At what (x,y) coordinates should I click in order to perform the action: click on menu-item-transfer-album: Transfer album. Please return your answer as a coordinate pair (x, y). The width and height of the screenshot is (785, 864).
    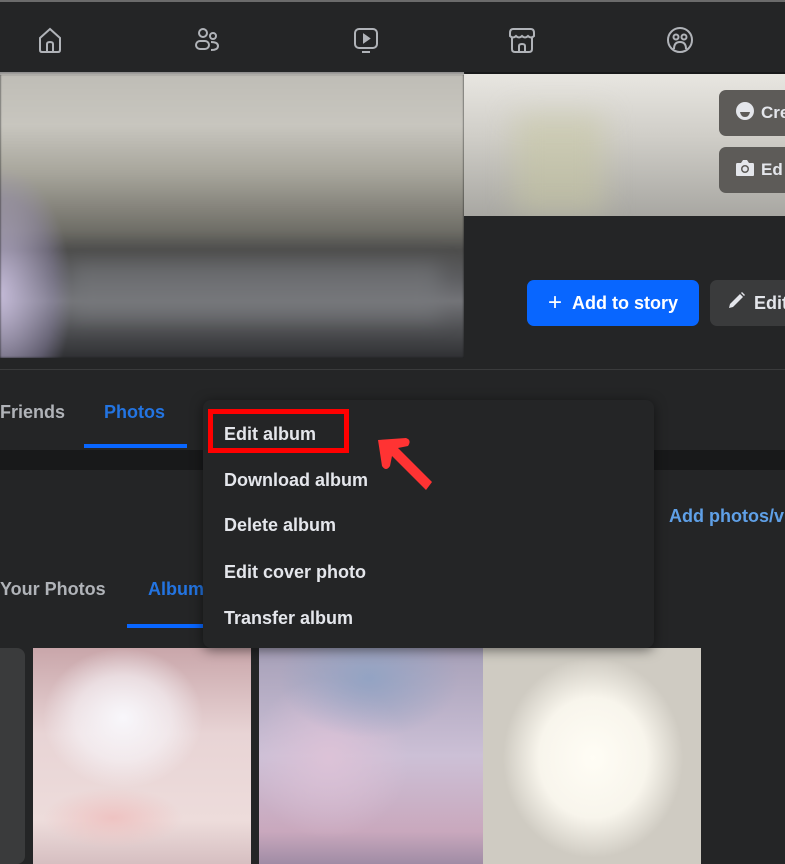
    Looking at the image, I should click on (288, 618).